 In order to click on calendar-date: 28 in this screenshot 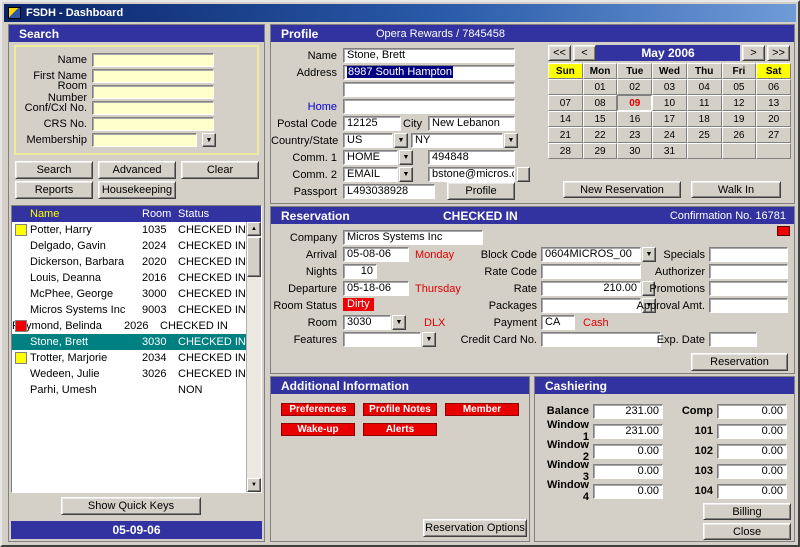, I will do `click(565, 151)`.